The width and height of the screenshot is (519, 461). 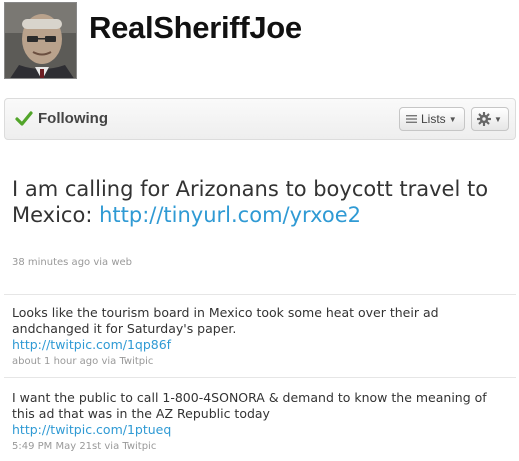 I want to click on lines-icon, so click(x=411, y=119).